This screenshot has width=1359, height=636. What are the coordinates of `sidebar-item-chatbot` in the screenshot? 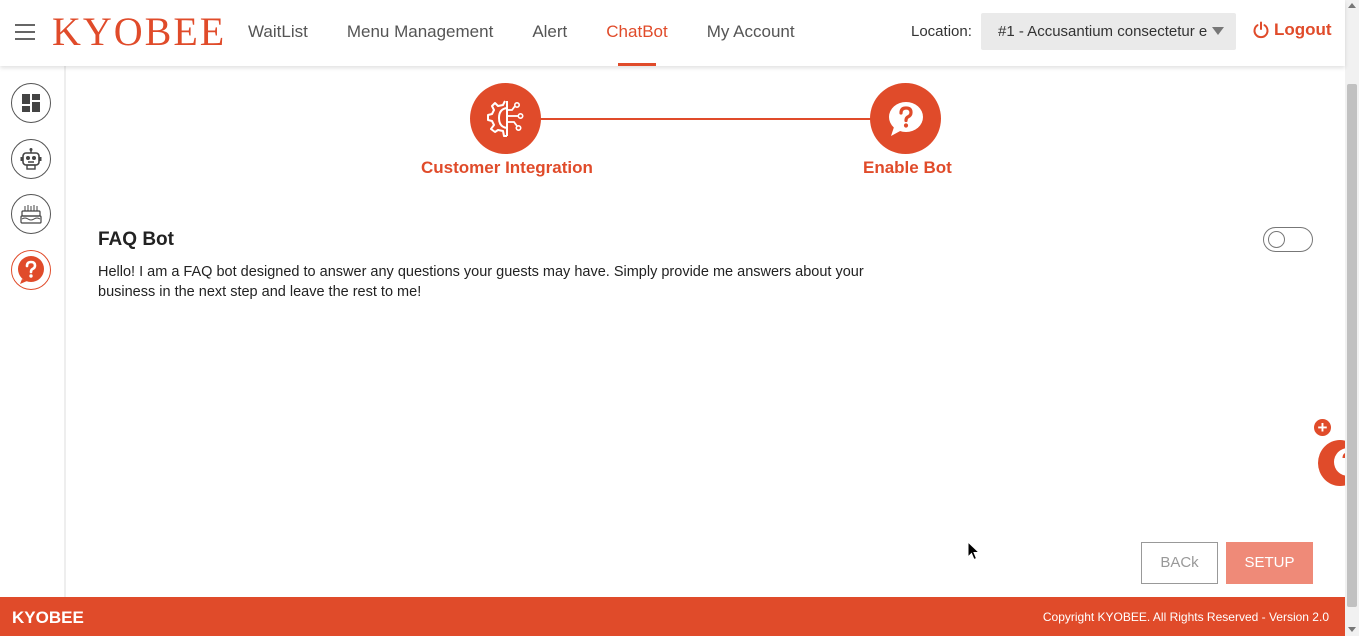 It's located at (31, 159).